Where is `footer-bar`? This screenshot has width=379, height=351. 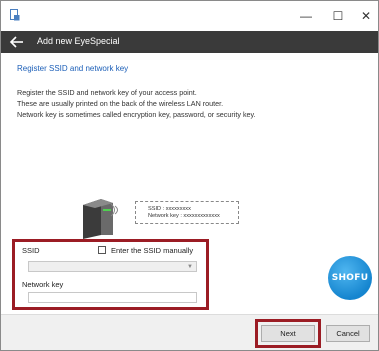 footer-bar is located at coordinates (189, 332).